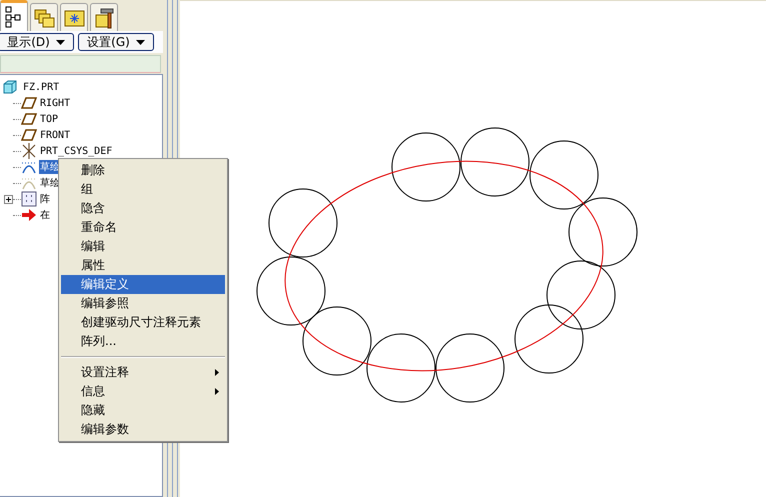 The width and height of the screenshot is (766, 497). I want to click on menu-item: 隐藏, so click(143, 410).